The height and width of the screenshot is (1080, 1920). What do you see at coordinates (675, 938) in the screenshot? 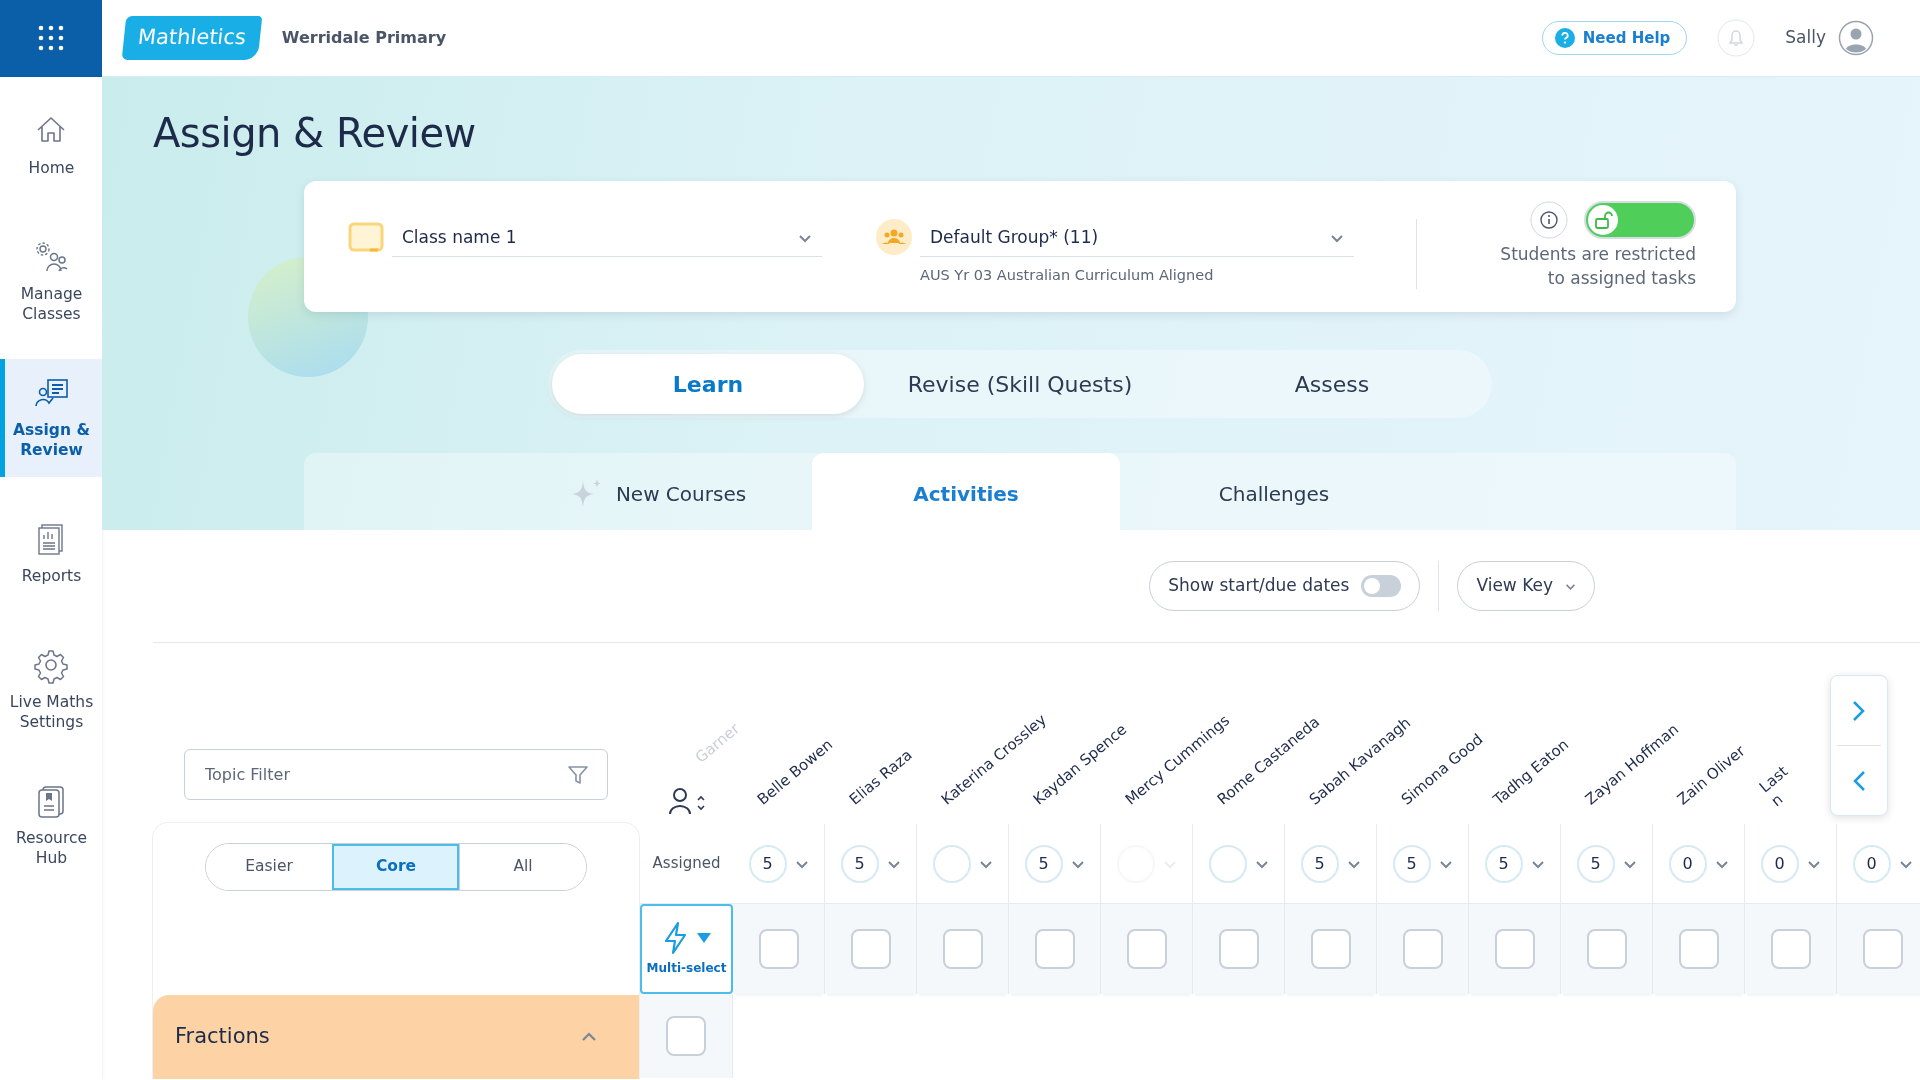
I see `lightning-icon` at bounding box center [675, 938].